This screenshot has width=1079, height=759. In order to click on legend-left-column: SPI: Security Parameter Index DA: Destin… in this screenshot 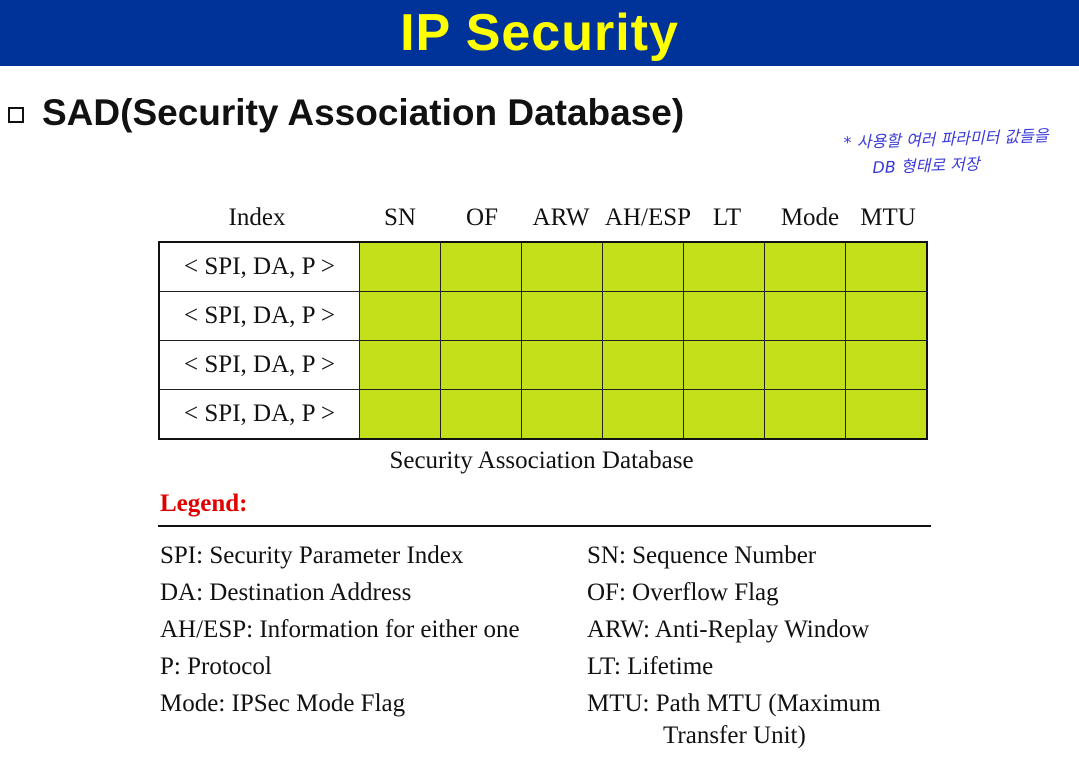, I will do `click(340, 629)`.